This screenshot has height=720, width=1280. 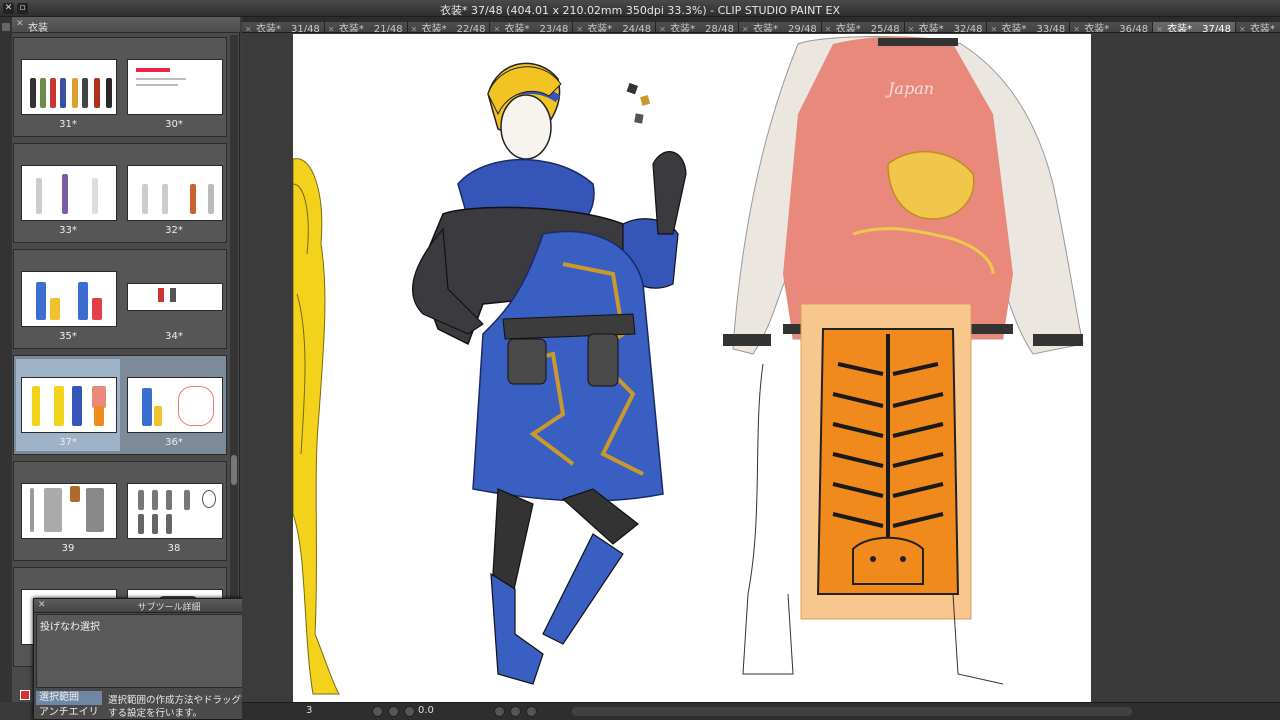 What do you see at coordinates (780, 27) in the screenshot?
I see `document-tab: ✕ 衣装* 29/48` at bounding box center [780, 27].